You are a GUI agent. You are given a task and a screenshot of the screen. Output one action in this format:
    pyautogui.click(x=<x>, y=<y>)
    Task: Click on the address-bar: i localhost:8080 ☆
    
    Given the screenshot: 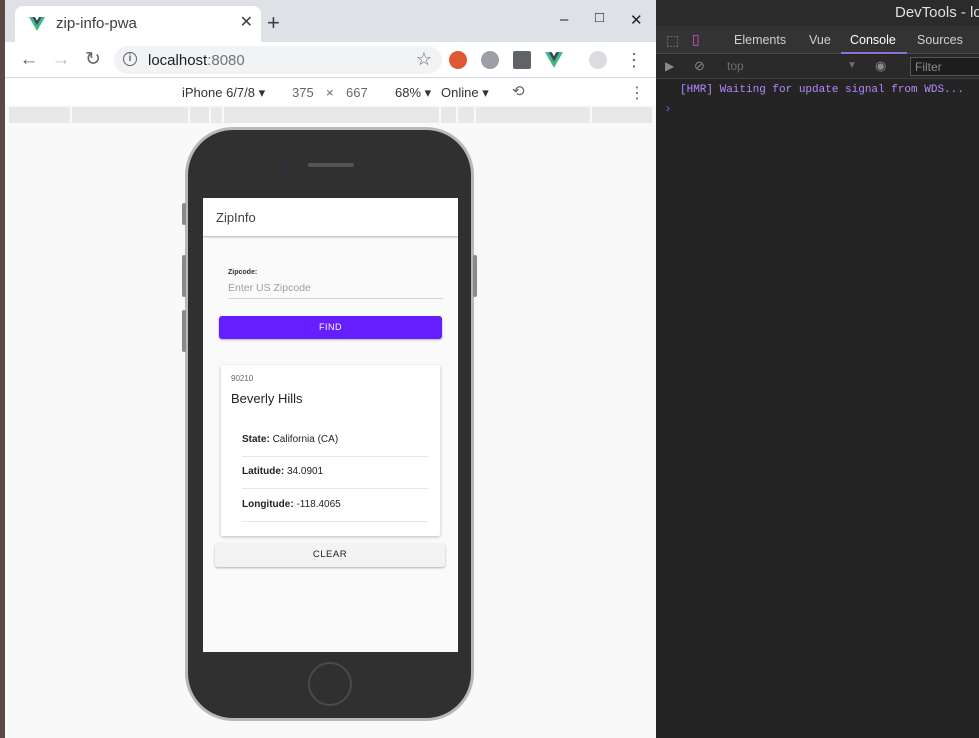 What is the action you would take?
    pyautogui.click(x=278, y=60)
    